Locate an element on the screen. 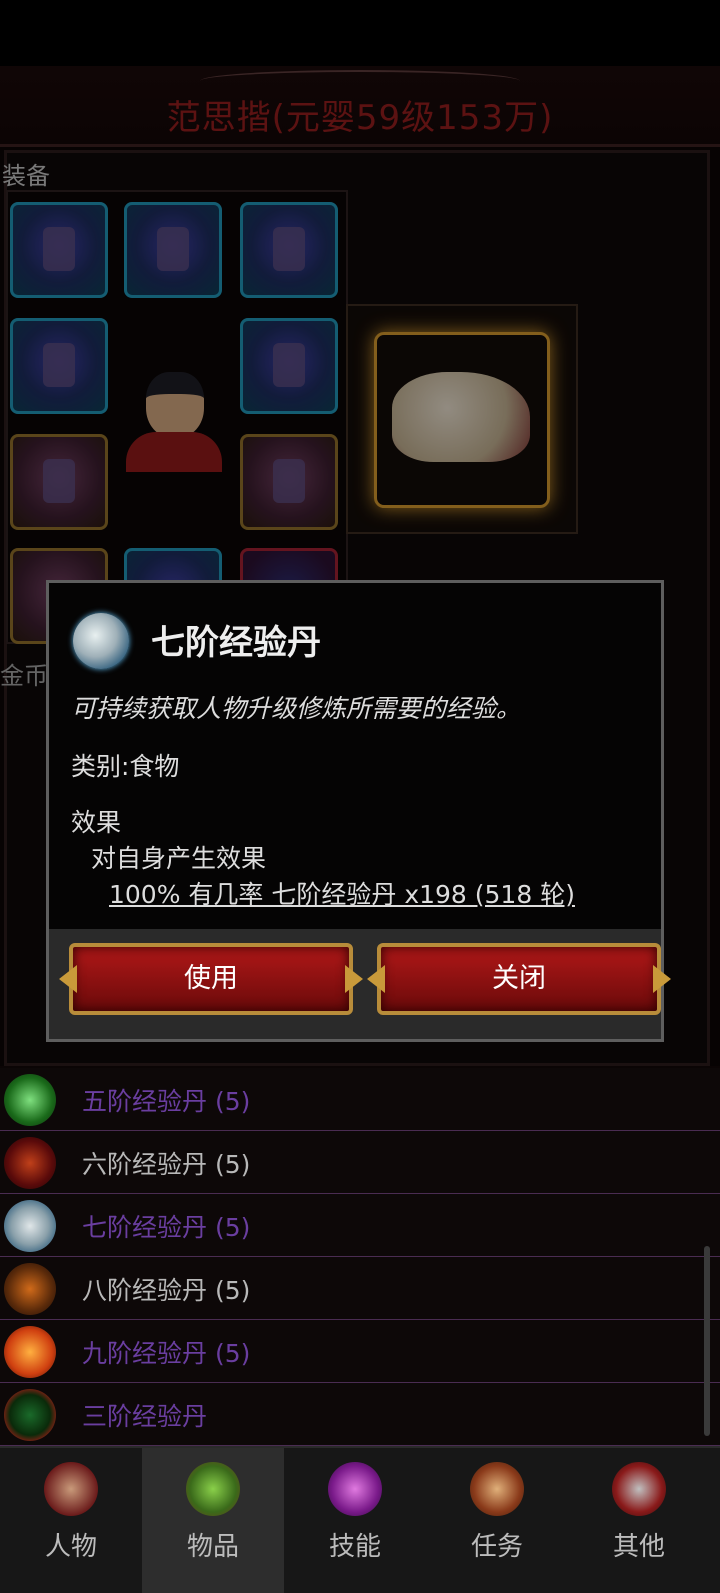 The width and height of the screenshot is (720, 1593). item-name: 八阶经验丹 (5) is located at coordinates (166, 1290).